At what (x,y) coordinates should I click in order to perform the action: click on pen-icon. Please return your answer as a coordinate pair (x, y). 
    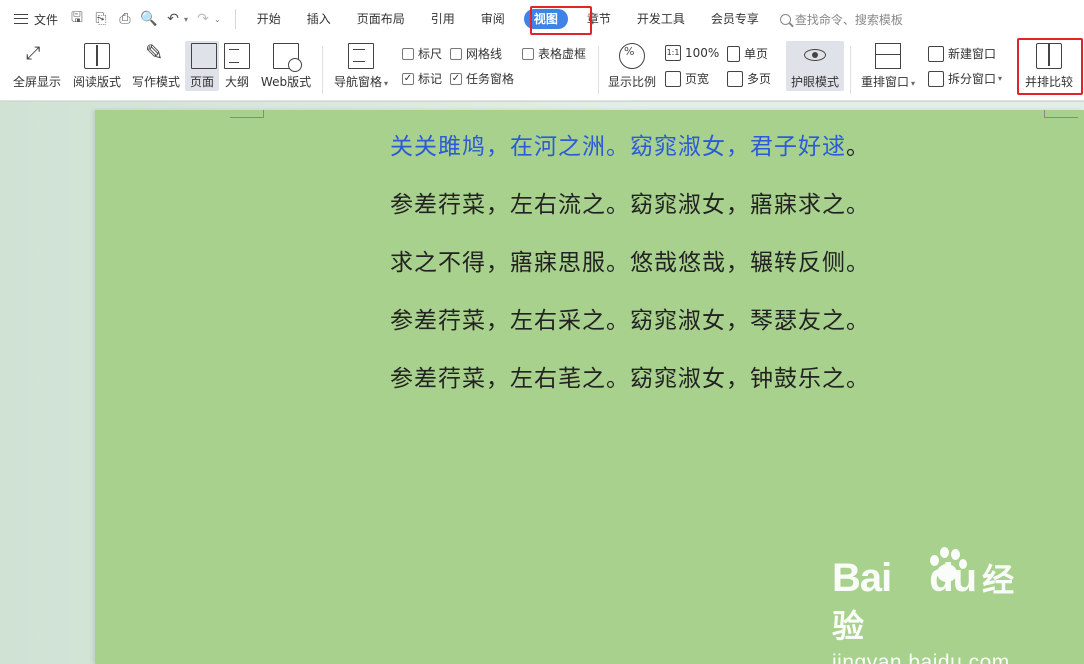
    Looking at the image, I should click on (156, 55).